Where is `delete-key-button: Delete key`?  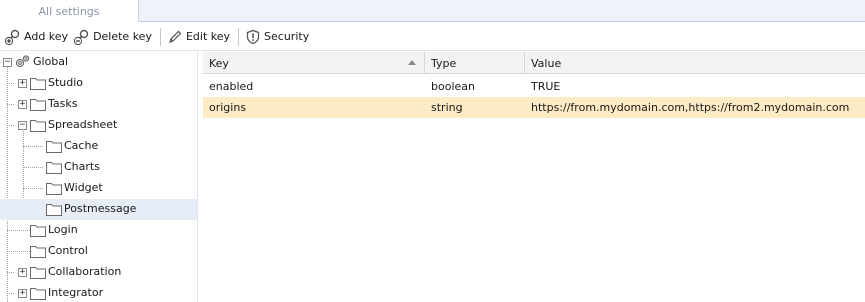
delete-key-button: Delete key is located at coordinates (114, 37).